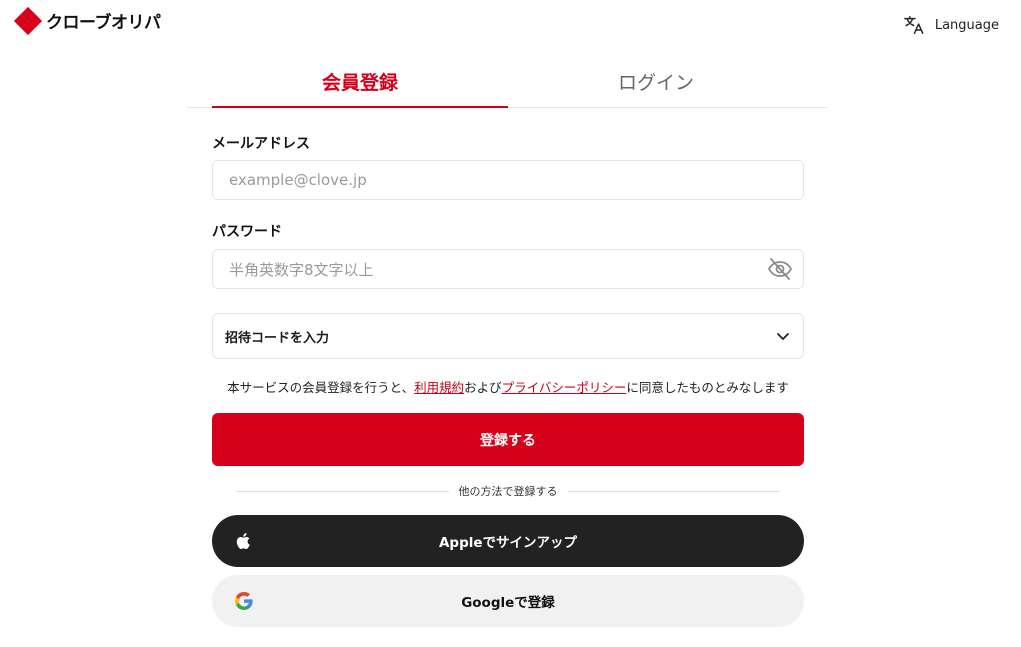  Describe the element at coordinates (277, 338) in the screenshot. I see `invite-code-label: 招待コードを入力` at that location.